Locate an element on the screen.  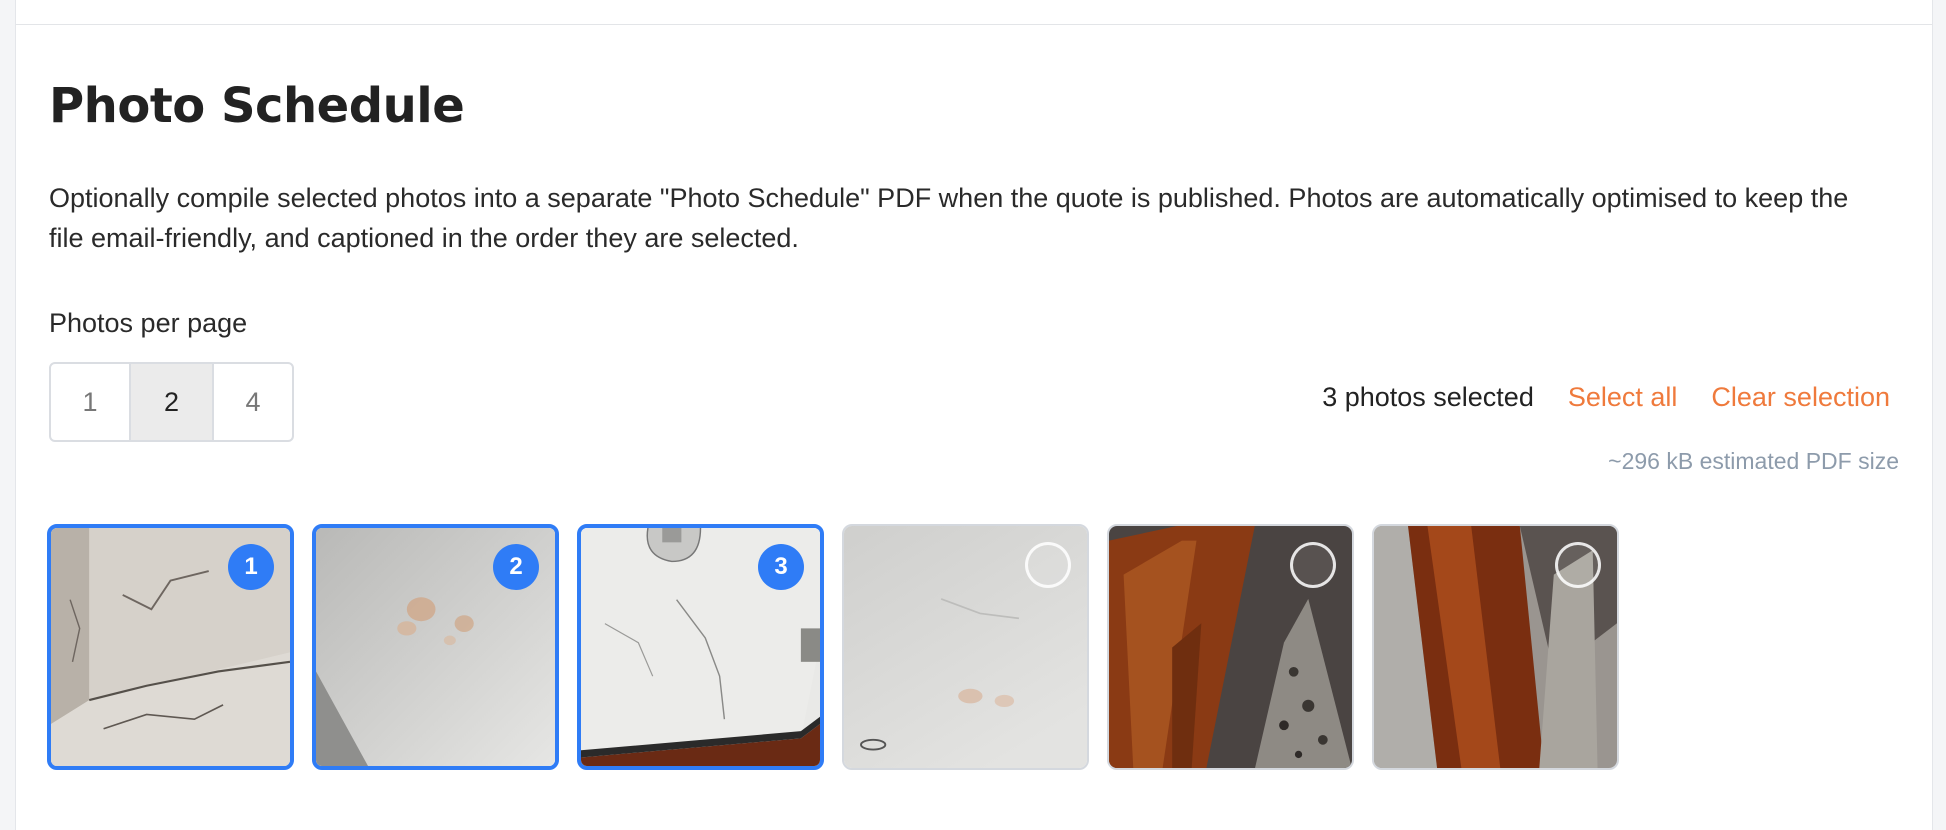
photos-per-page-toggle: 1 2 4 is located at coordinates (171, 402).